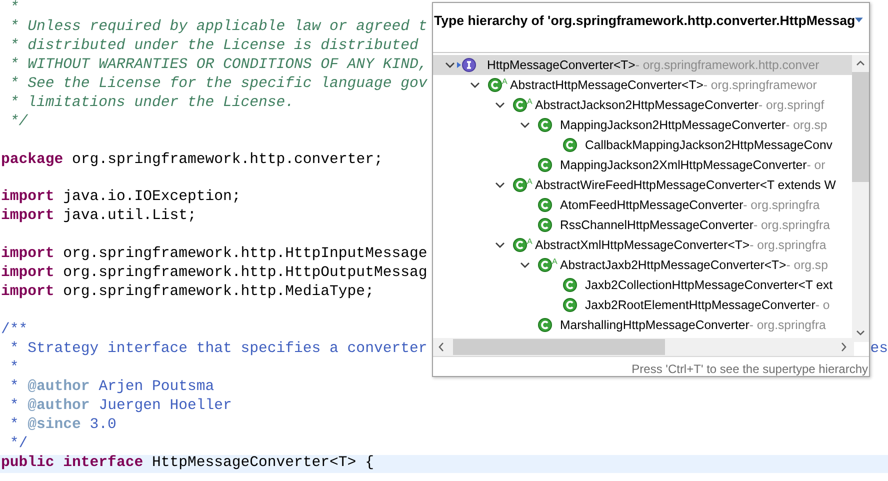 The width and height of the screenshot is (888, 481). Describe the element at coordinates (111, 386) in the screenshot. I see `code-line: * @author Arjen Poutsma` at that location.